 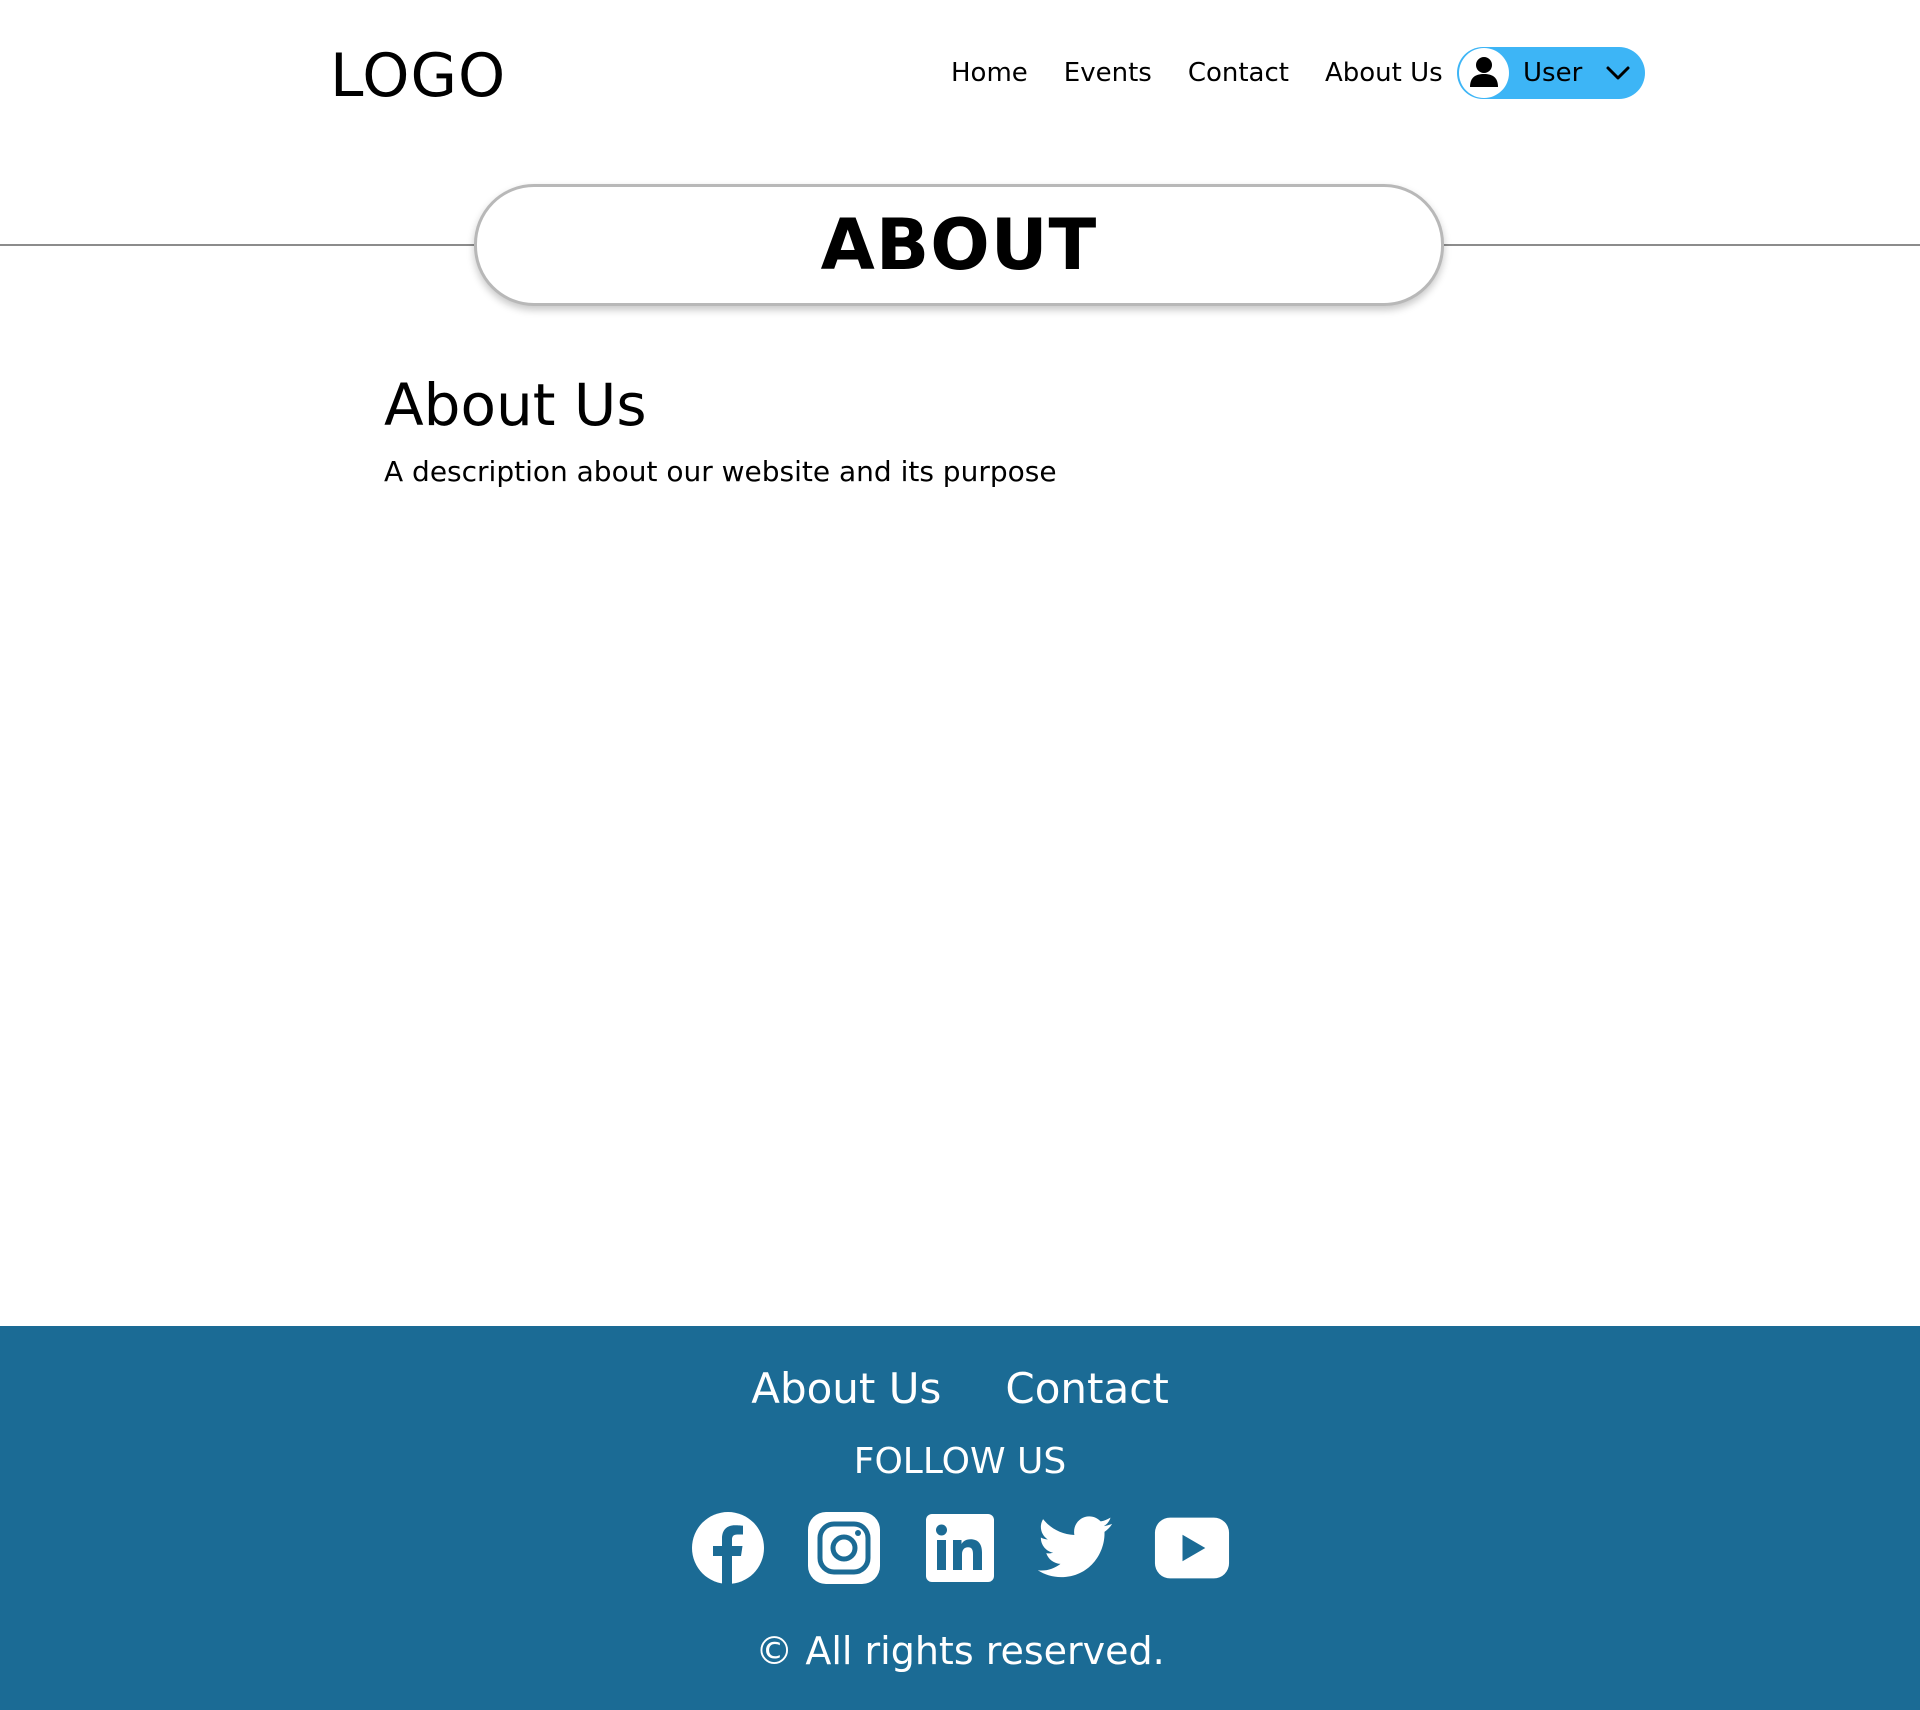 I want to click on nav-events-link: Events, so click(x=1108, y=73).